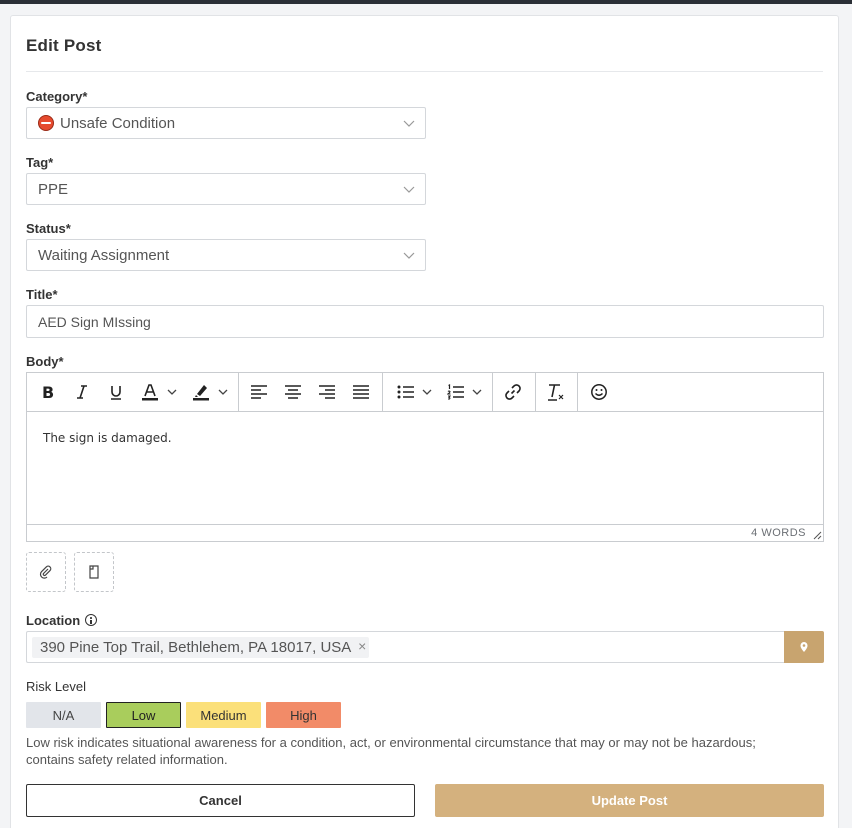  What do you see at coordinates (303, 715) in the screenshot?
I see `risk-high-button: High` at bounding box center [303, 715].